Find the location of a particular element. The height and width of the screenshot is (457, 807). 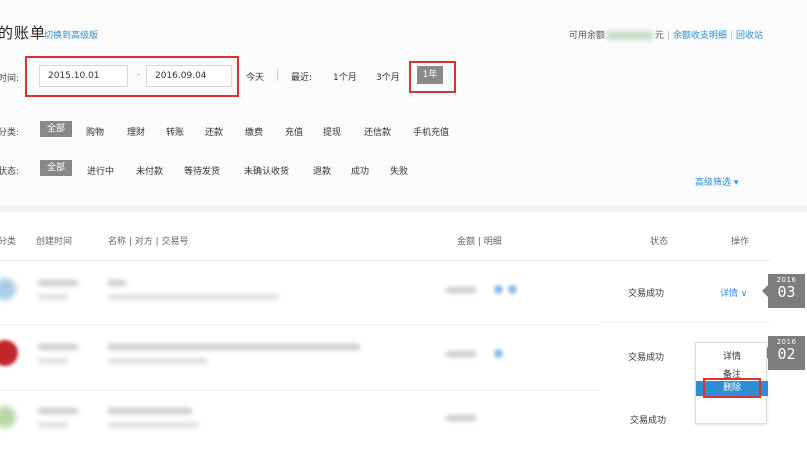

col-action: 操作 is located at coordinates (740, 242).